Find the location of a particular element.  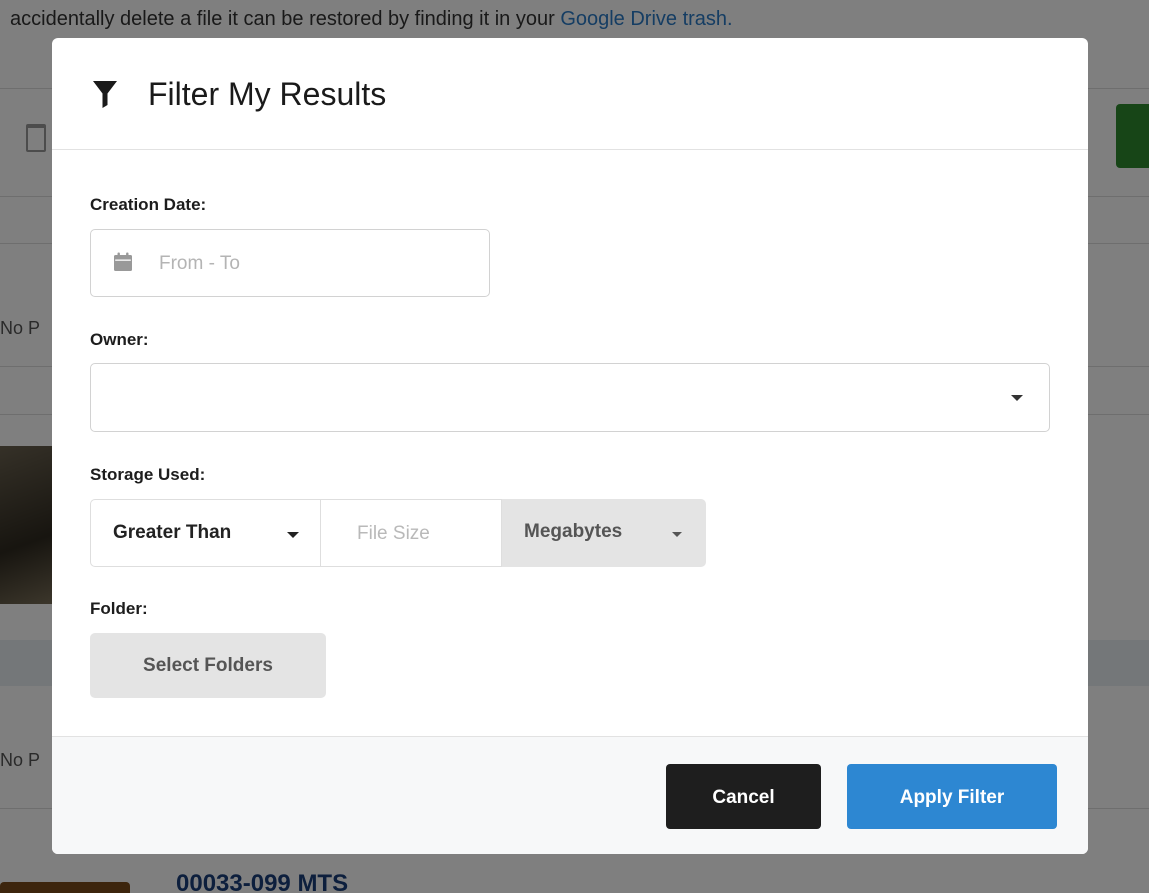

modal-title: Filter My Results is located at coordinates (267, 94).